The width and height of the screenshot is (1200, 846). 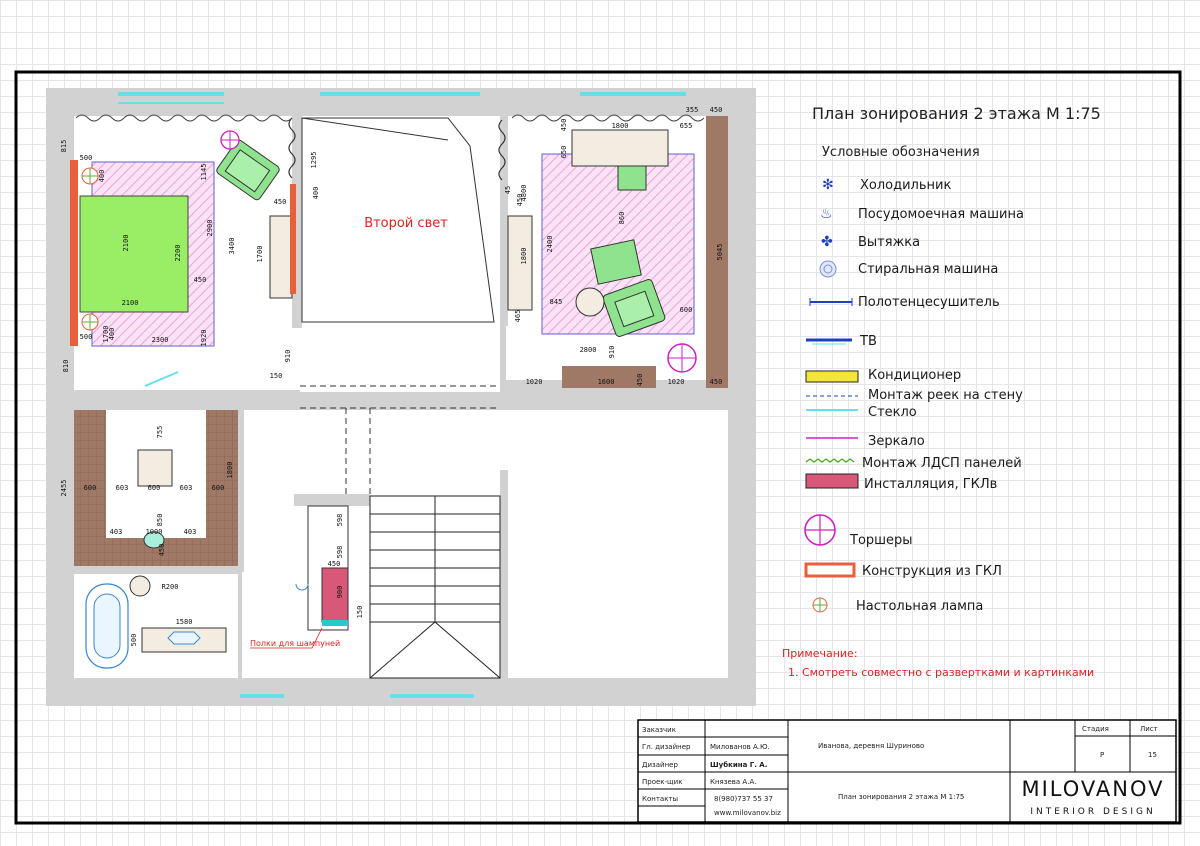 I want to click on tb-label-drafter: Проек-щик, so click(x=662, y=782).